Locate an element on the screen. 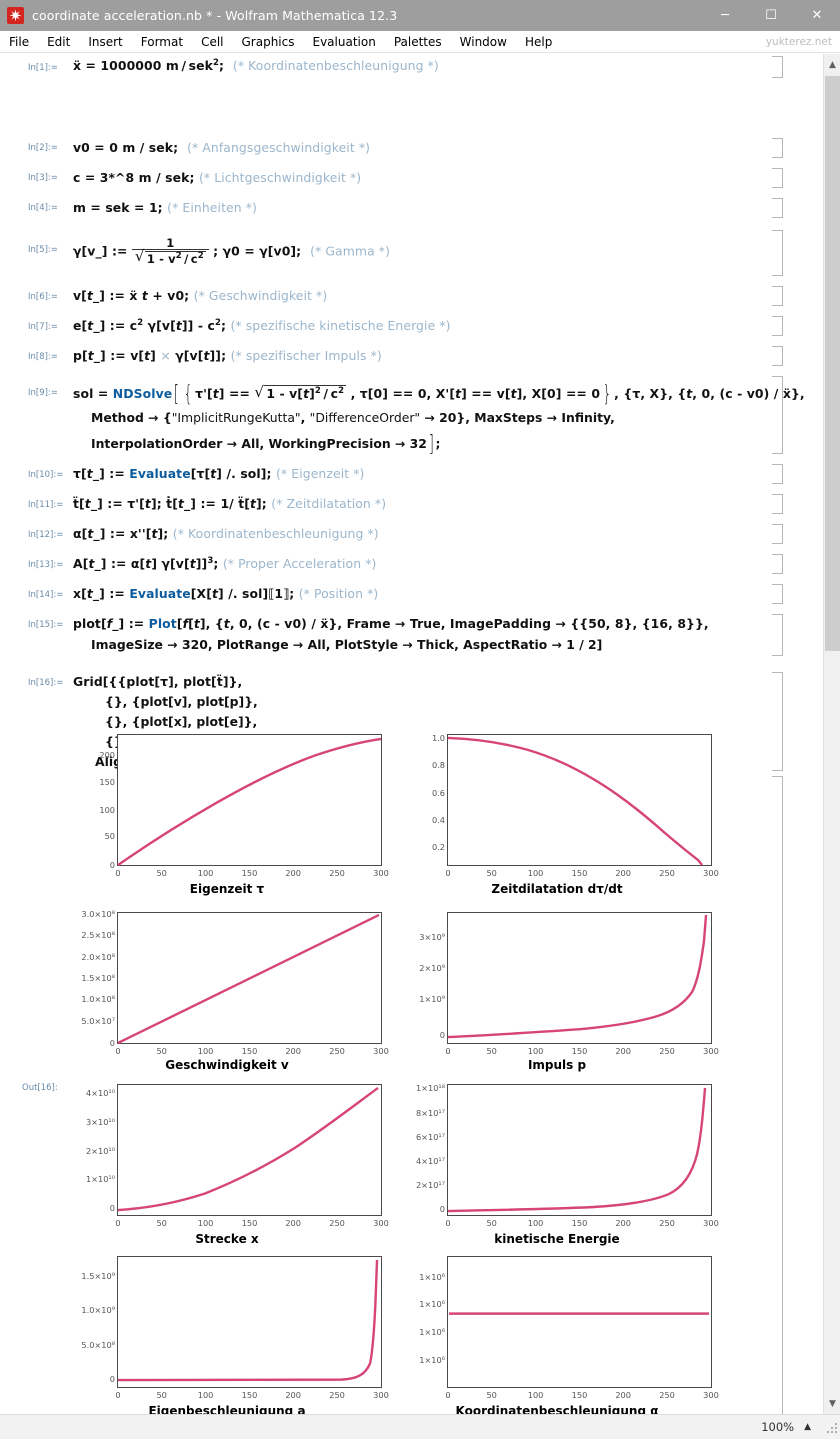  zoom-level: 100% is located at coordinates (777, 1427).